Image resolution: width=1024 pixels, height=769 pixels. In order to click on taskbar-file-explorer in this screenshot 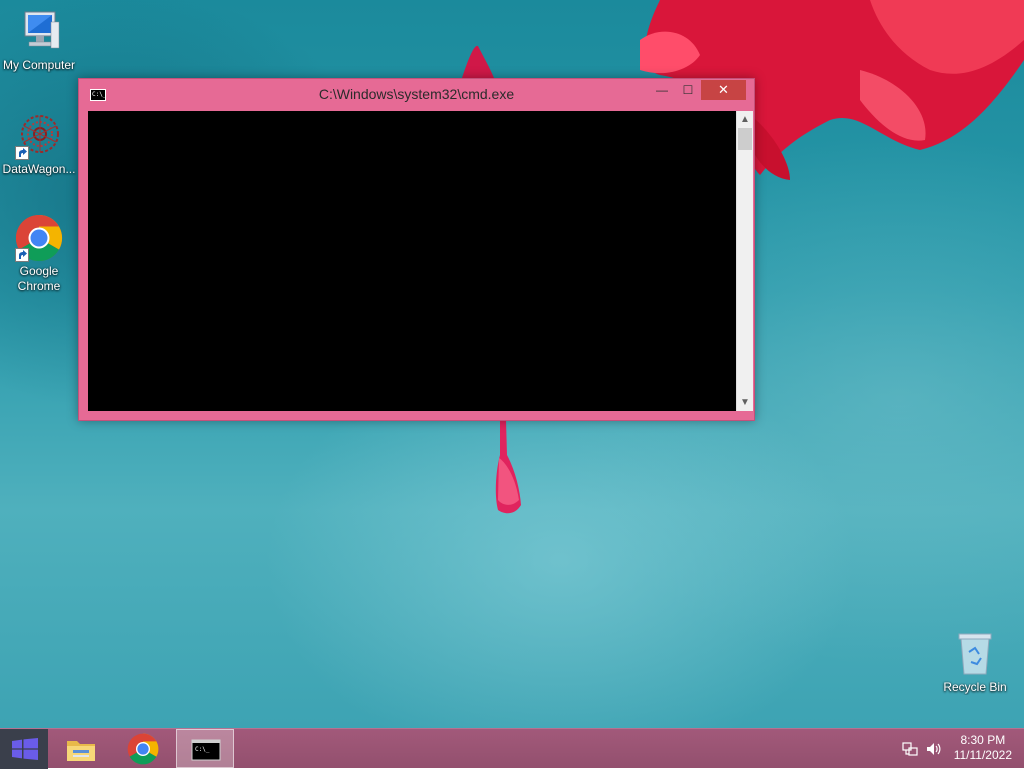, I will do `click(81, 748)`.